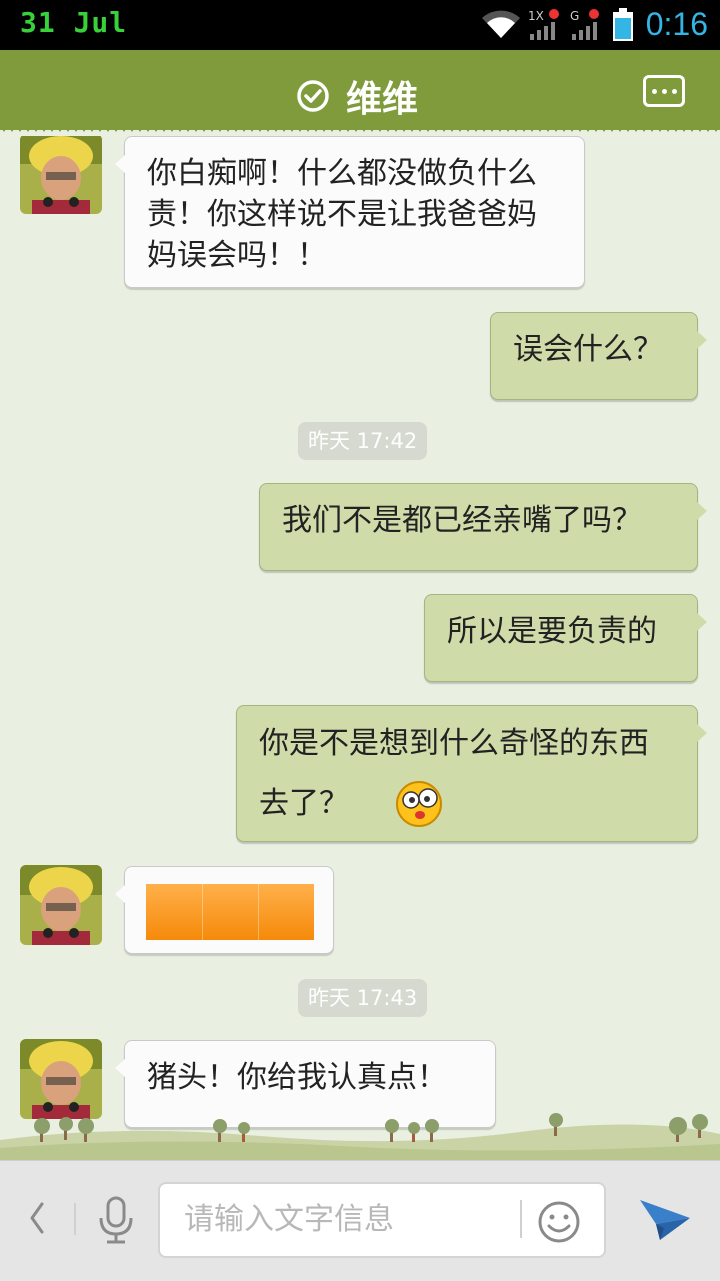 The image size is (720, 1281). I want to click on send-icon, so click(665, 1219).